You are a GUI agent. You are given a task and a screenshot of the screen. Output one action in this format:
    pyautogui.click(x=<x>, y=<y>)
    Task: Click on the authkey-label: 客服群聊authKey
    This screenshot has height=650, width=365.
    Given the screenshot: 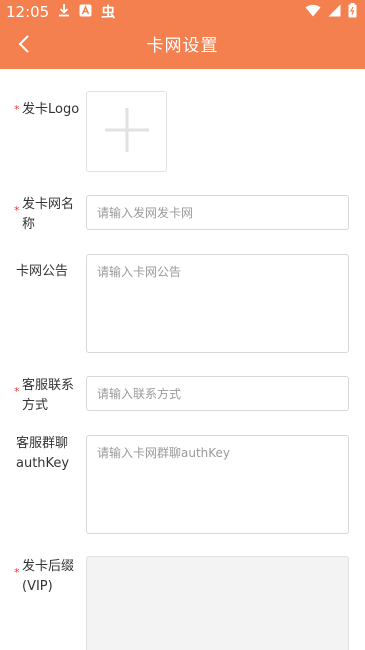 What is the action you would take?
    pyautogui.click(x=43, y=453)
    